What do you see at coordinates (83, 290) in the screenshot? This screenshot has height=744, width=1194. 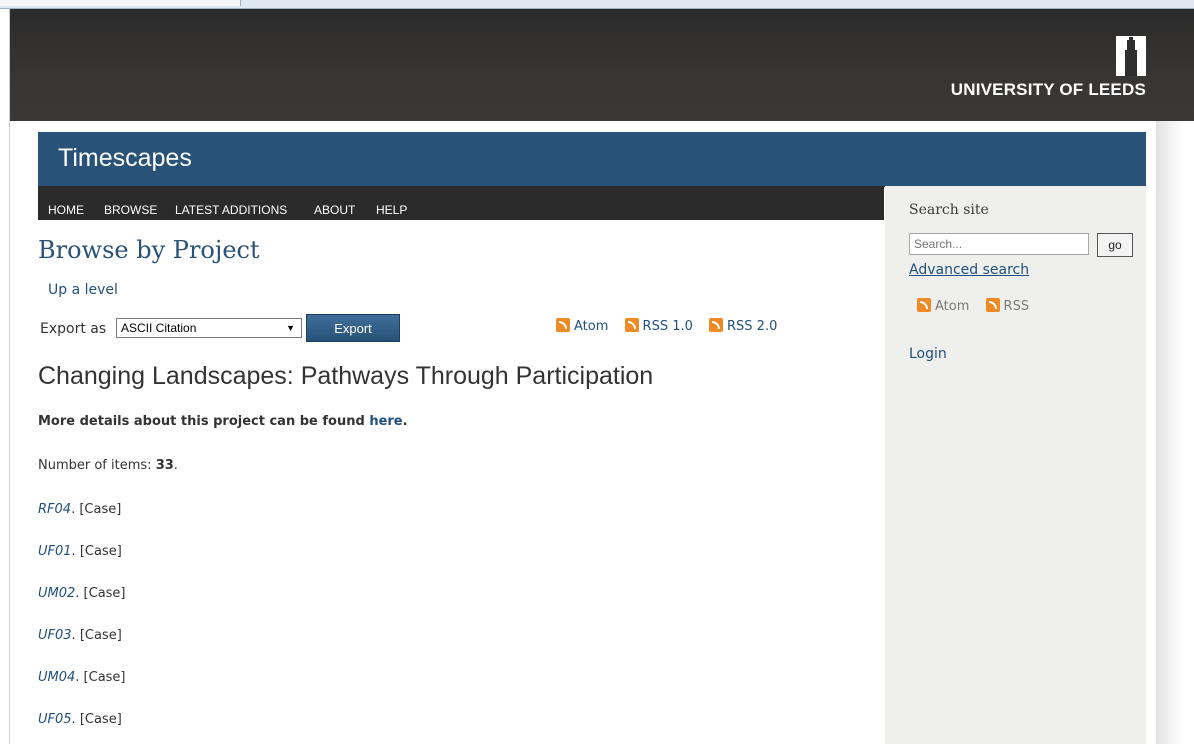 I see `up-a-level-link: Up a level` at bounding box center [83, 290].